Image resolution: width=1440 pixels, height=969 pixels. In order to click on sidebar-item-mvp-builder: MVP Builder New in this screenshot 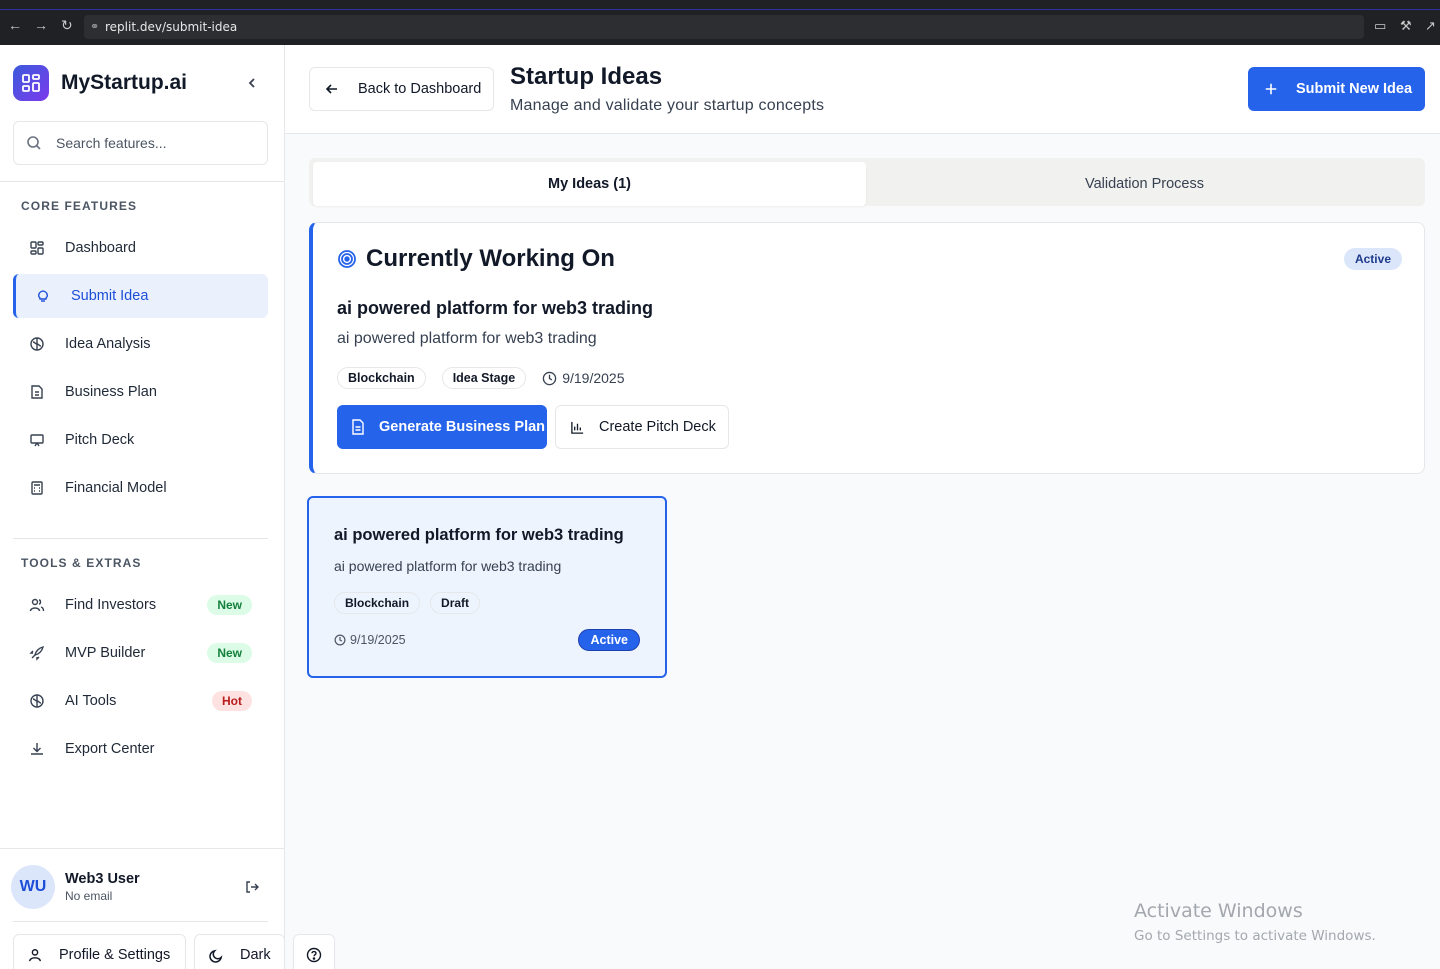, I will do `click(140, 653)`.